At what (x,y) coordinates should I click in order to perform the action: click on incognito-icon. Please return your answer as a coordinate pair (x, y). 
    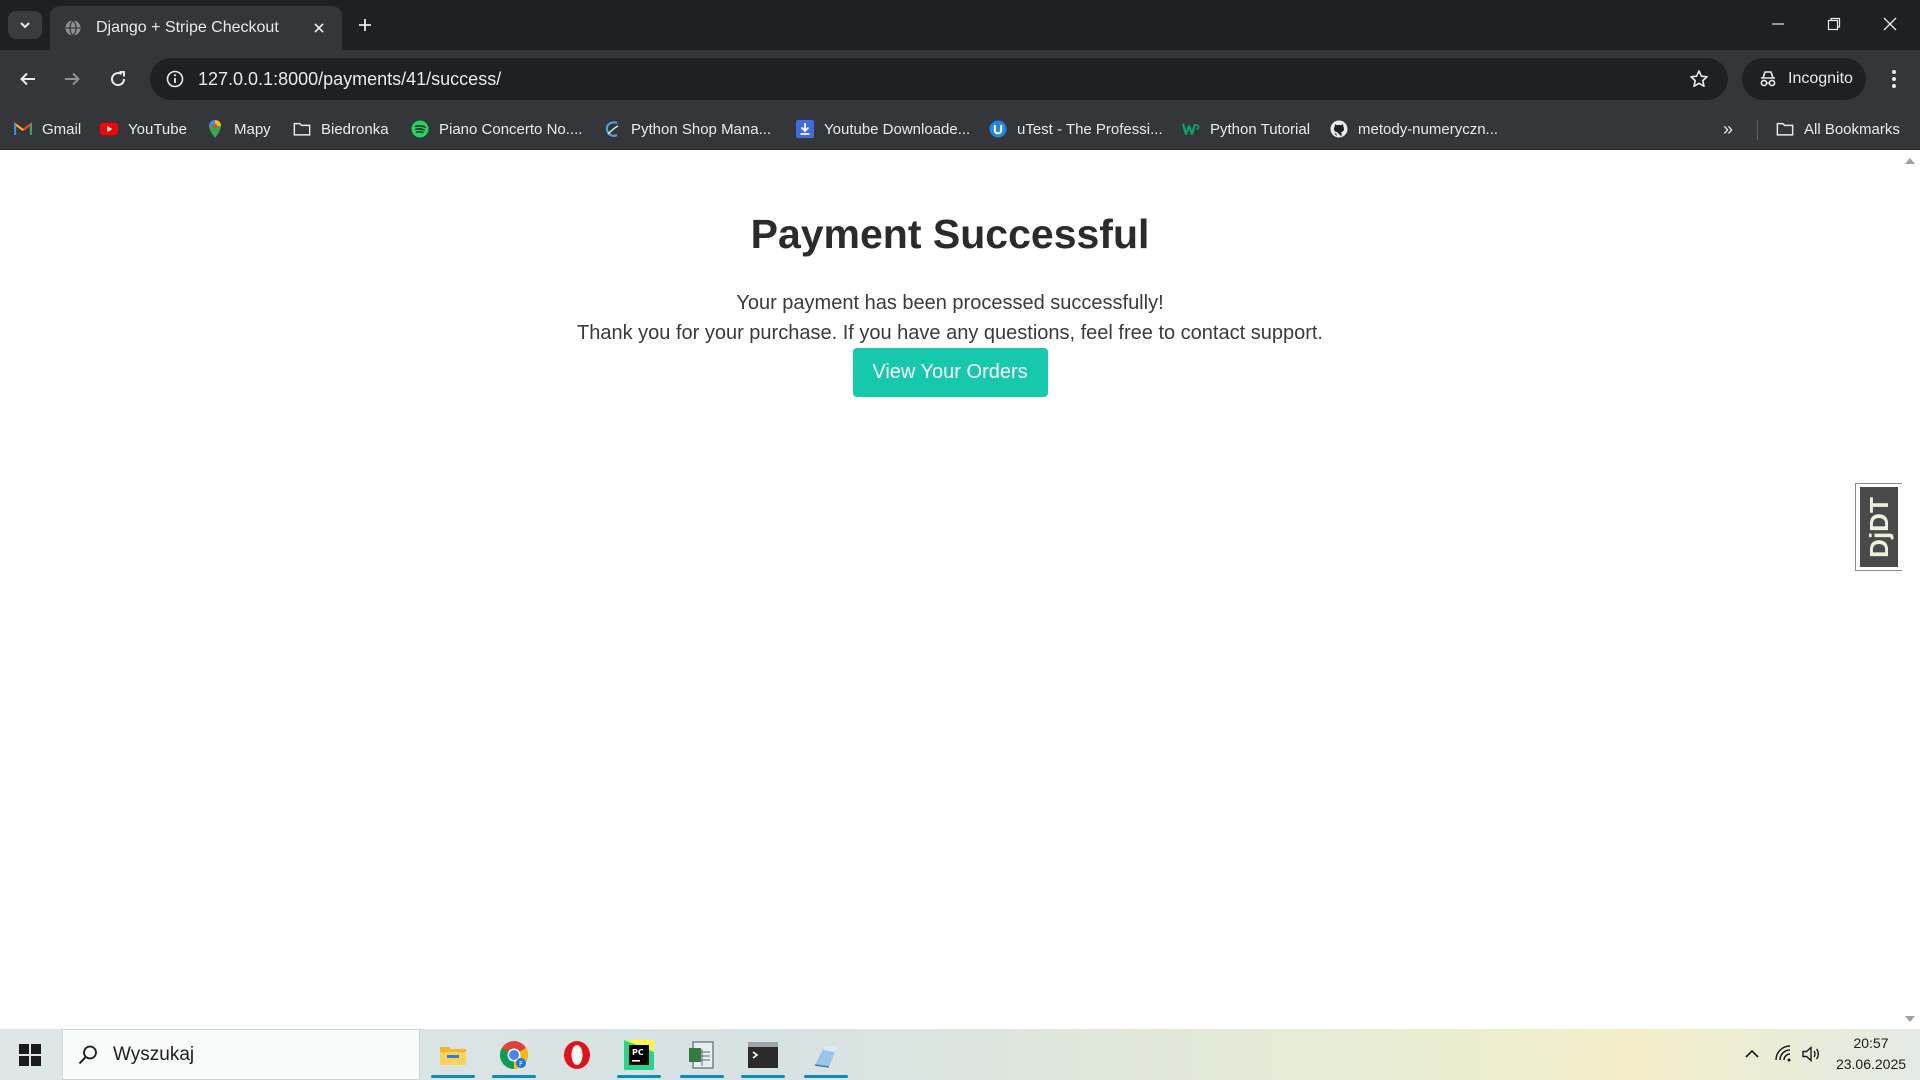
    Looking at the image, I should click on (1768, 79).